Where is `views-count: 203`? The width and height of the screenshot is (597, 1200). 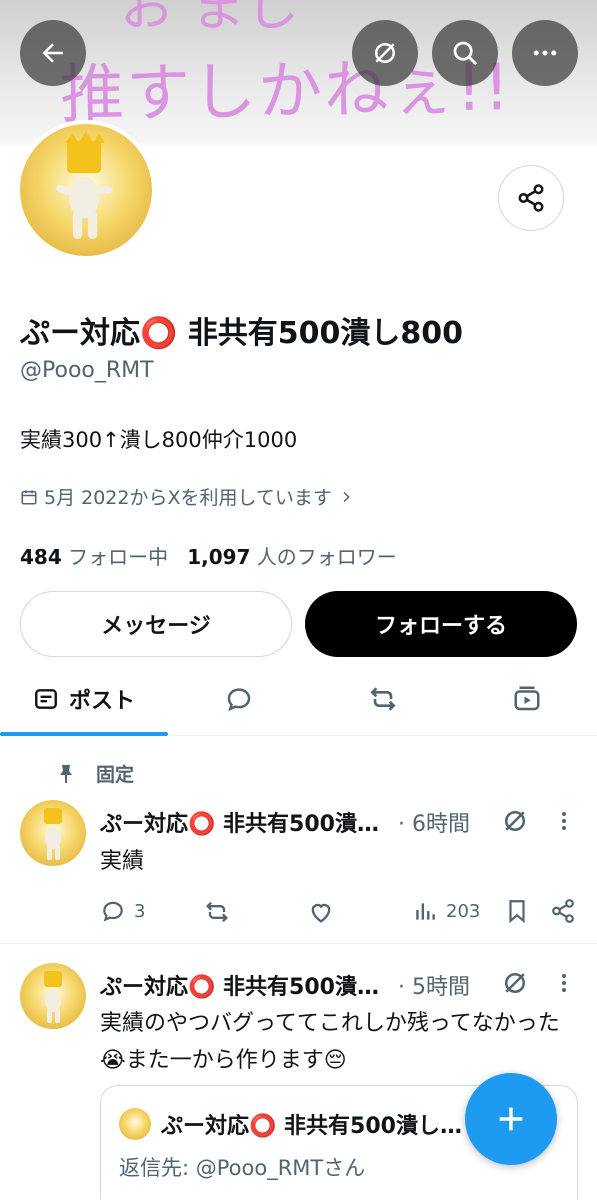 views-count: 203 is located at coordinates (463, 911).